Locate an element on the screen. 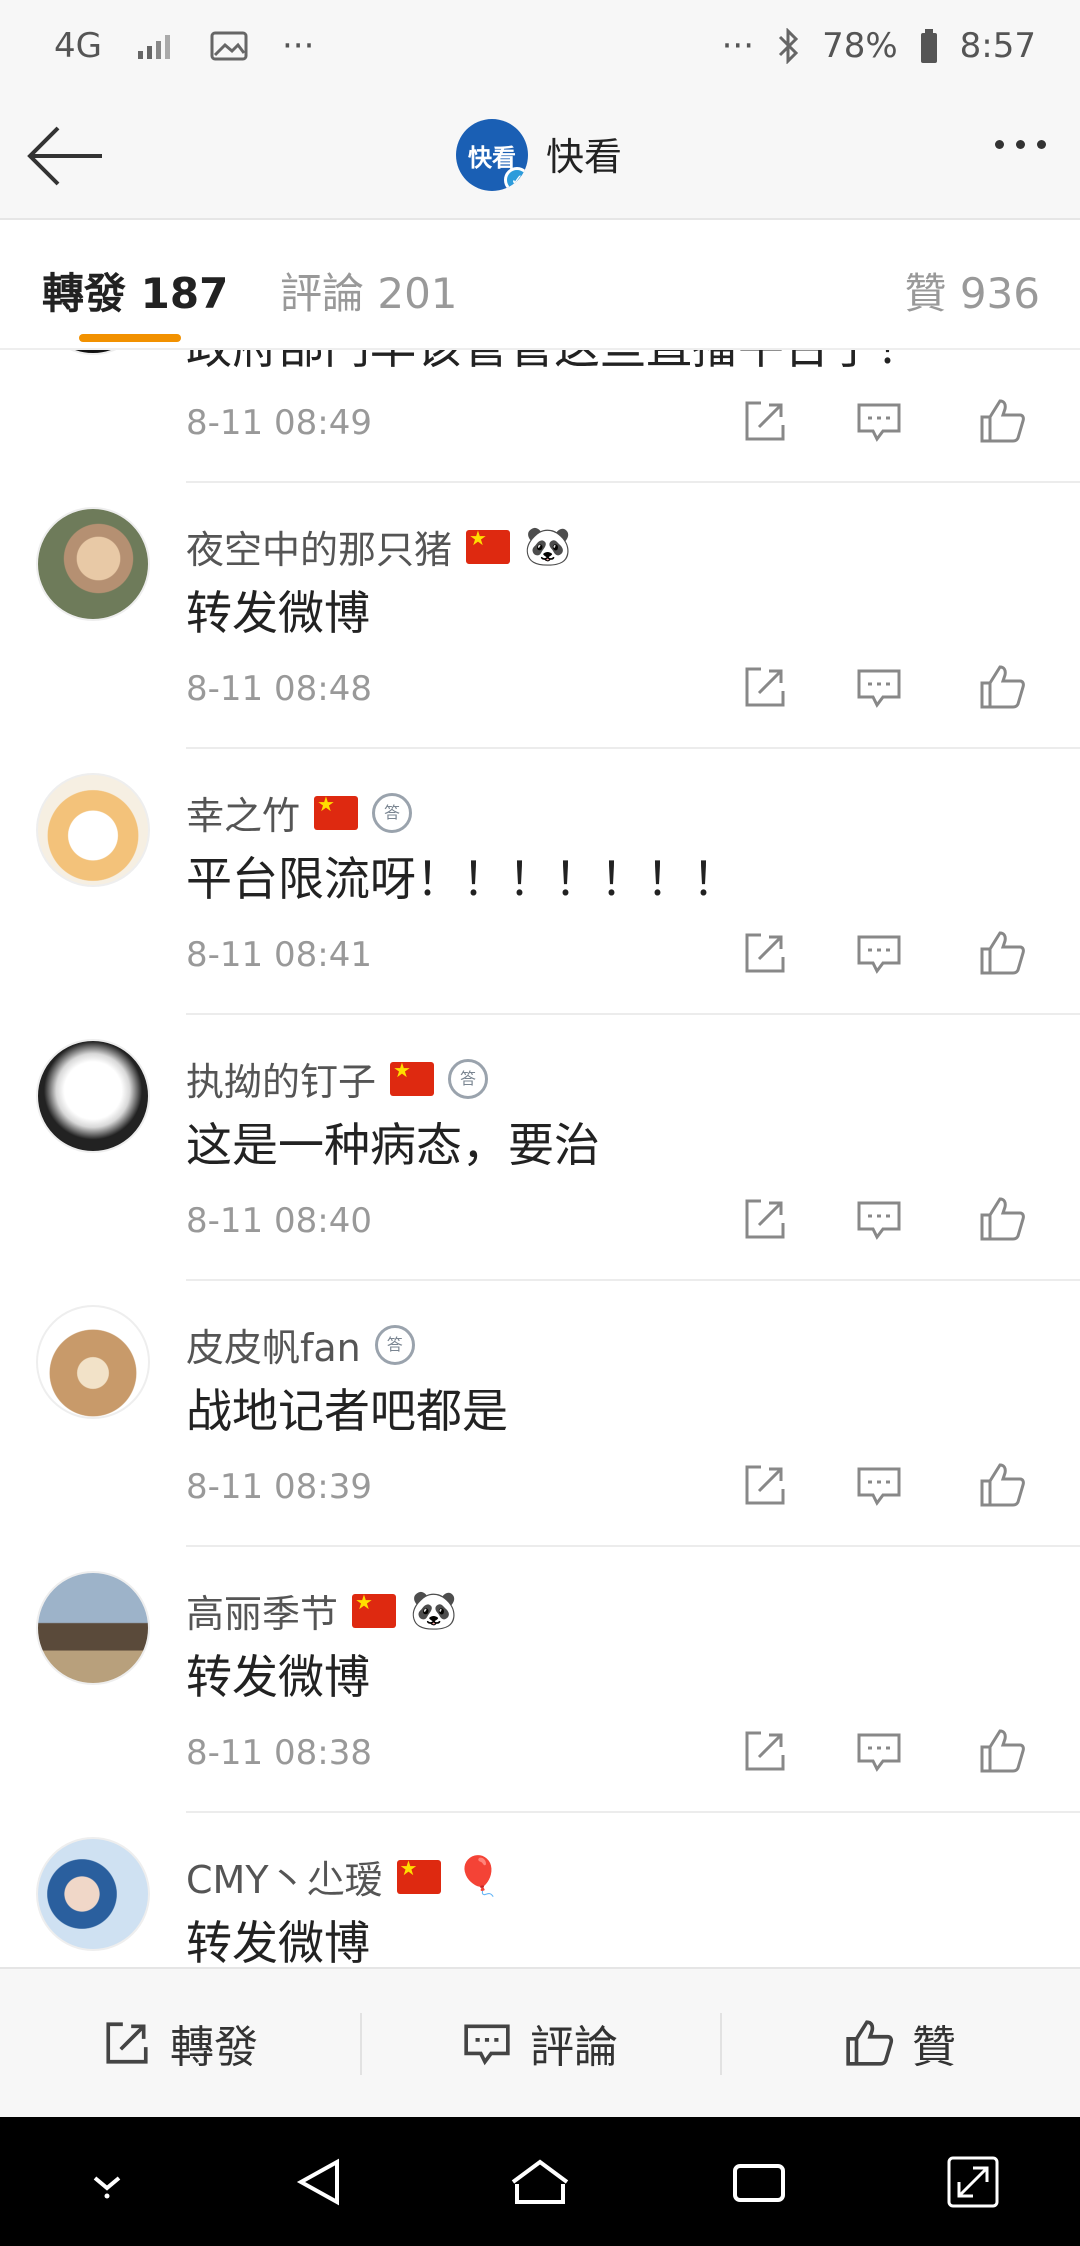 This screenshot has height=2246, width=1080. username: 幸之竹 is located at coordinates (243, 812).